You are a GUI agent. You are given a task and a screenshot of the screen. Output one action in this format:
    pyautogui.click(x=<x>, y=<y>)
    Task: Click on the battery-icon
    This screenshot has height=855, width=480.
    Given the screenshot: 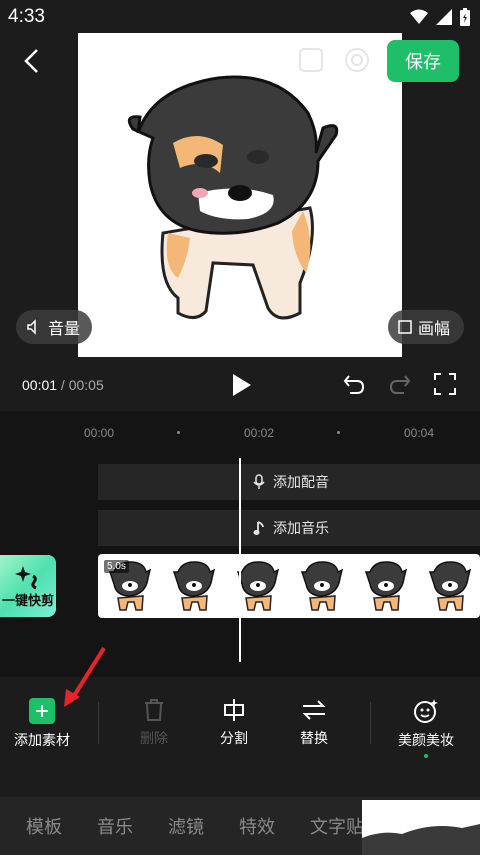 What is the action you would take?
    pyautogui.click(x=465, y=17)
    